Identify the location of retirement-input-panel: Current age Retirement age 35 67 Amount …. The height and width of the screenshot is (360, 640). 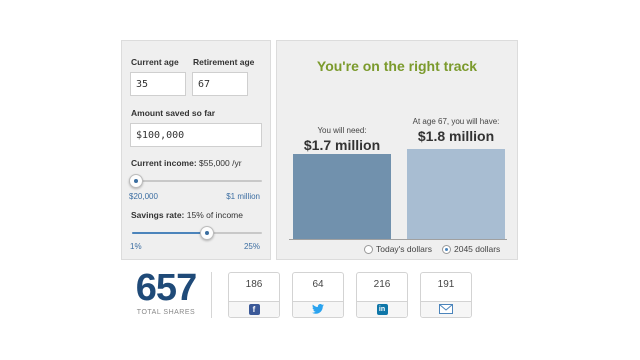
(196, 150).